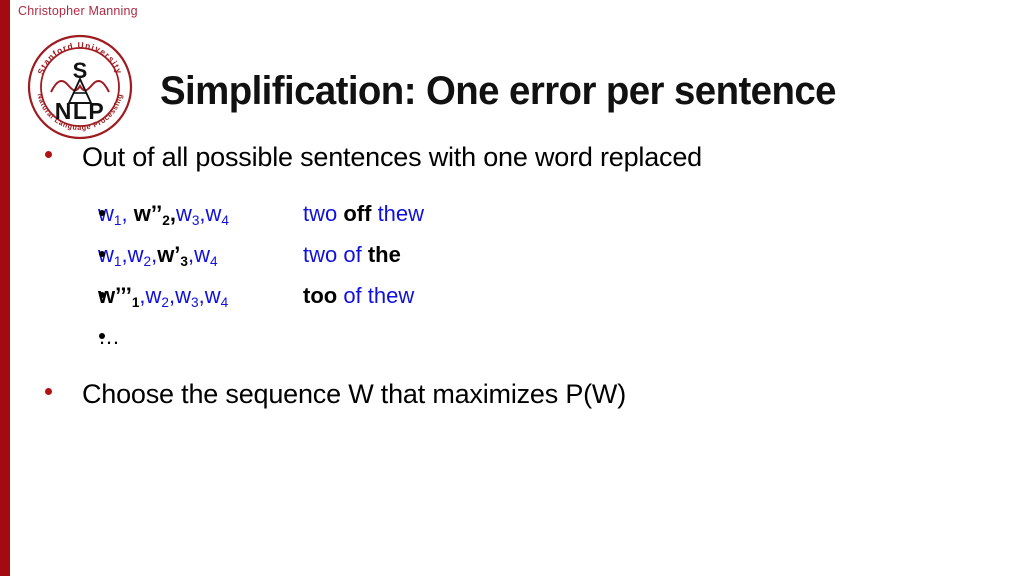  Describe the element at coordinates (135, 302) in the screenshot. I see `sequence-3-subscript-0: 1` at that location.